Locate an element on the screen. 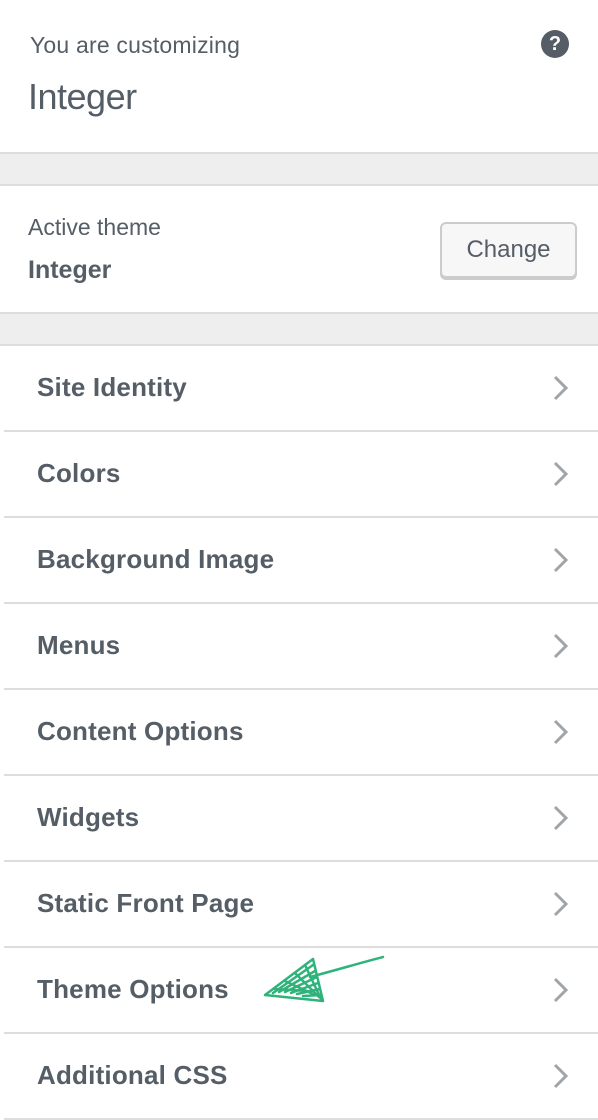  section-site-identity: Site Identity is located at coordinates (301, 389).